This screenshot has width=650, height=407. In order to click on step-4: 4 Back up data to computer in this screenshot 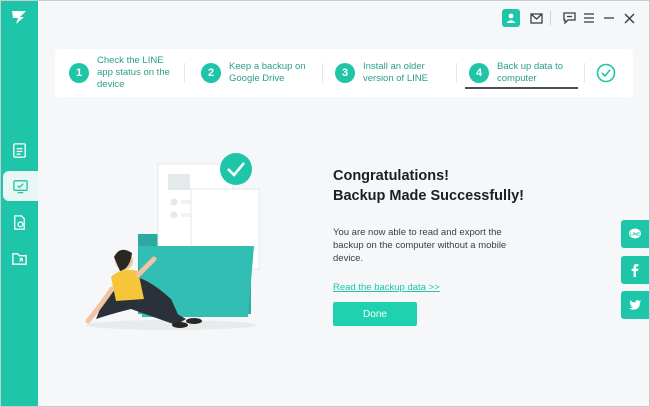, I will do `click(525, 73)`.